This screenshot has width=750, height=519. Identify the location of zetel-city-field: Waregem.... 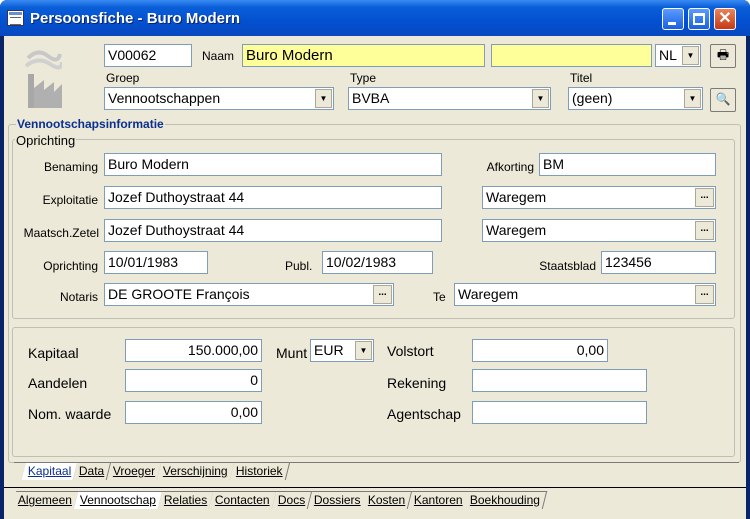
(599, 230).